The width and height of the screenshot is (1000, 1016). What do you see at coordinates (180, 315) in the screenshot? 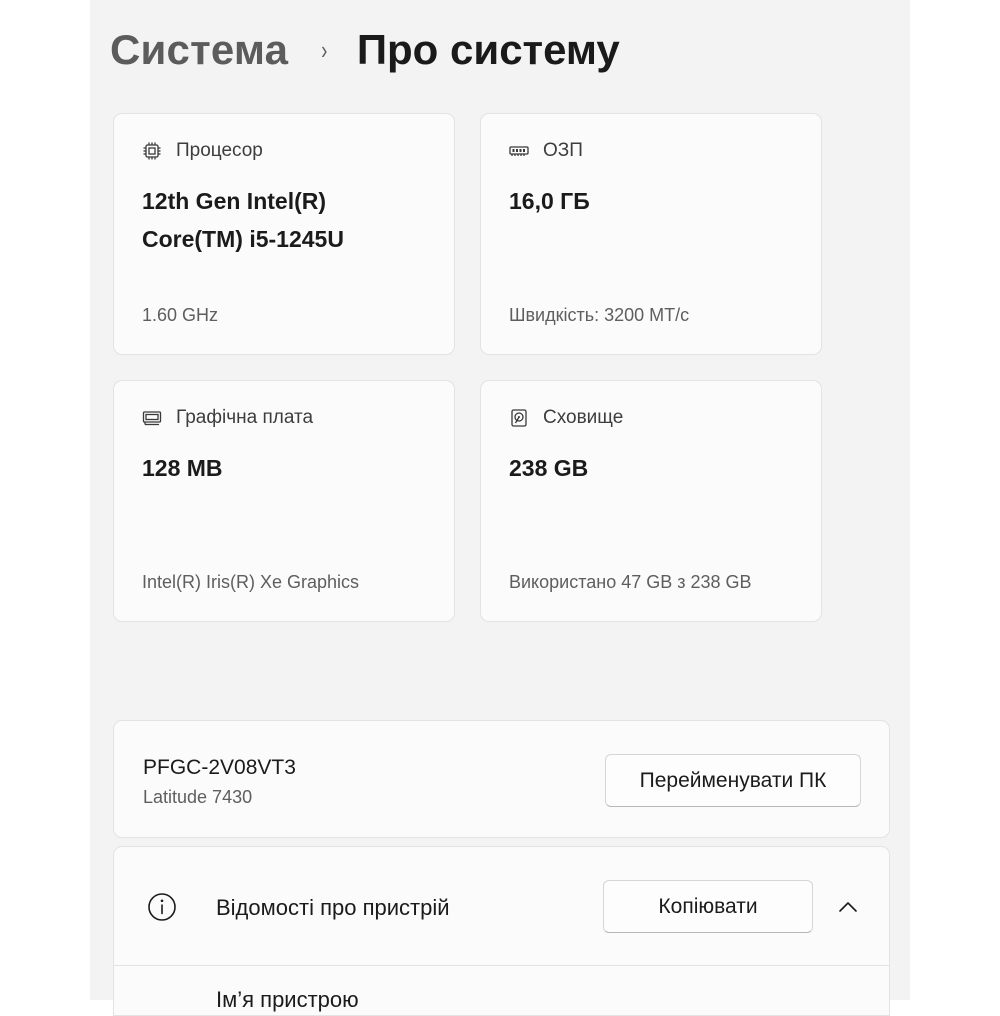
I see `processor-frequency: 1.60 GHz` at bounding box center [180, 315].